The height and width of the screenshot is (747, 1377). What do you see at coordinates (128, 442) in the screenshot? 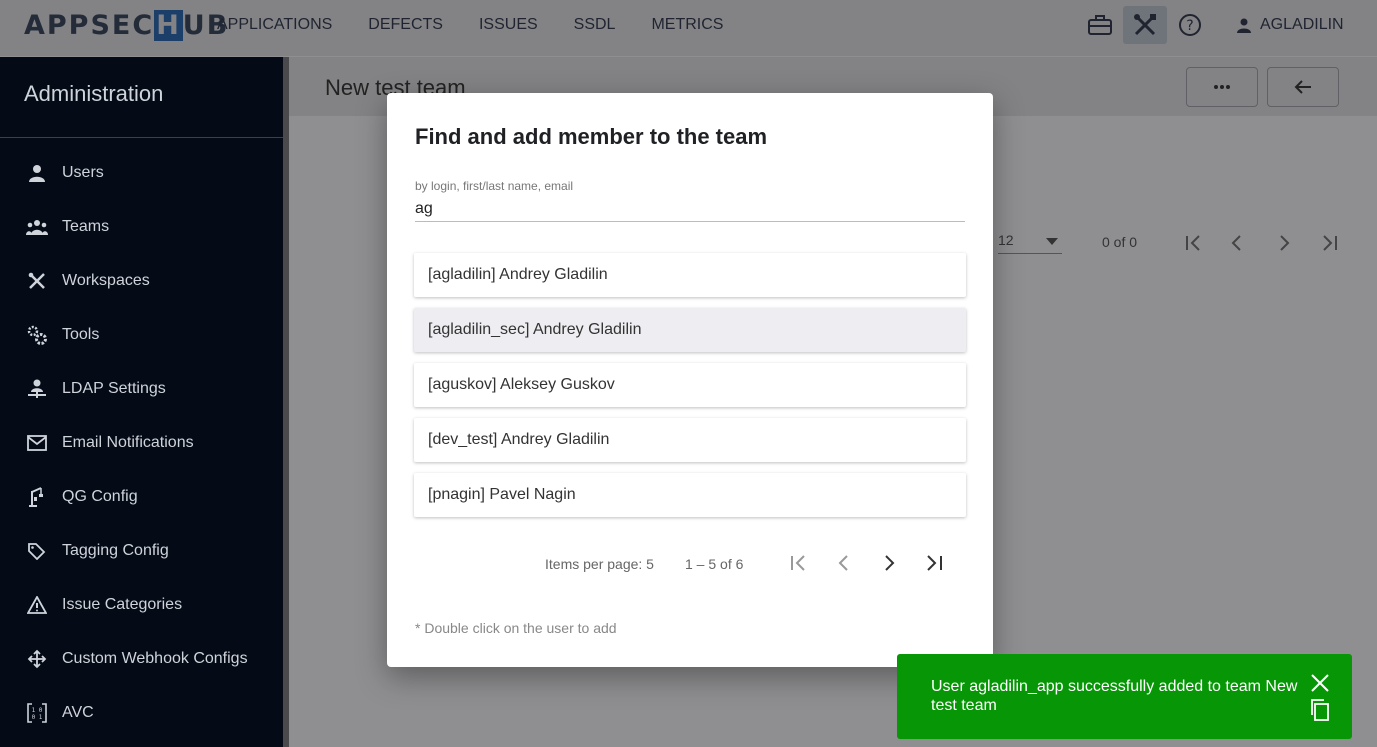
I see `sidebar-item-label: Email Notifications` at bounding box center [128, 442].